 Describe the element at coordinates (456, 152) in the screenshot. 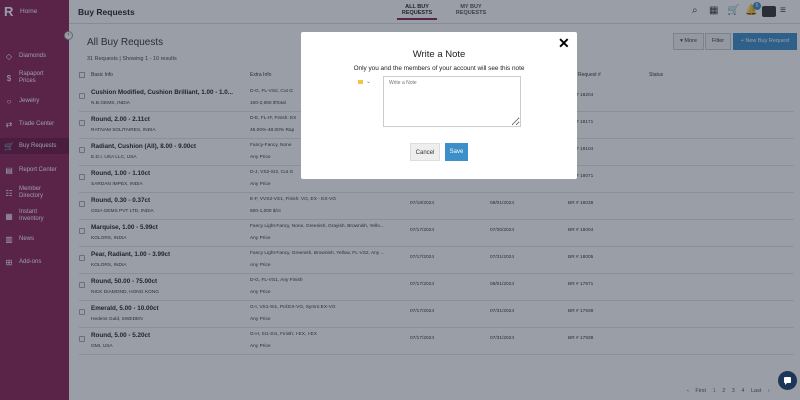

I see `save-button: Save` at that location.